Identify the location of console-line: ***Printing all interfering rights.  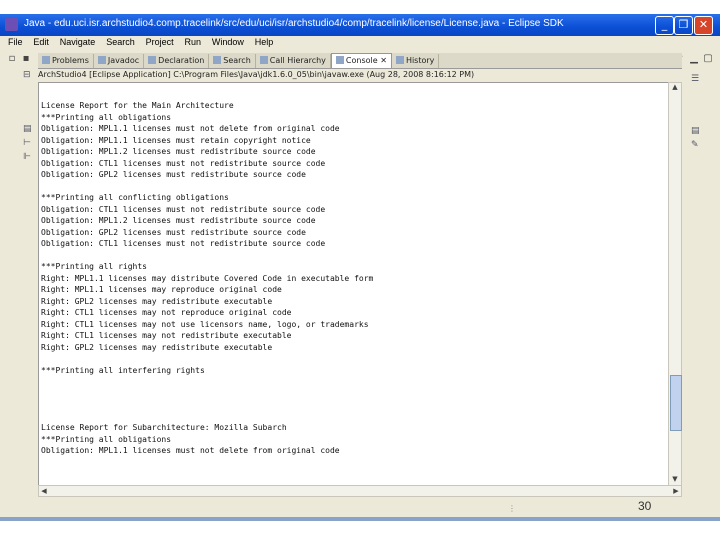
(123, 370).